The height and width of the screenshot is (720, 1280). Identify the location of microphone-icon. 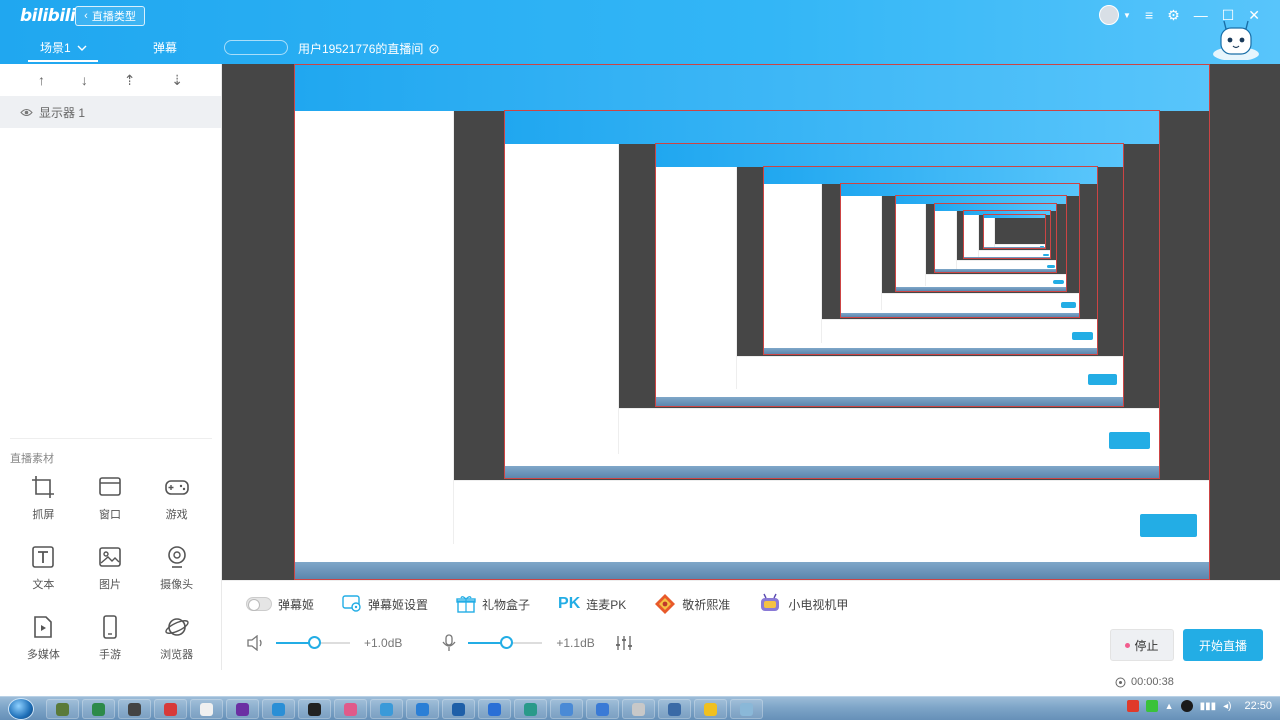
(449, 643).